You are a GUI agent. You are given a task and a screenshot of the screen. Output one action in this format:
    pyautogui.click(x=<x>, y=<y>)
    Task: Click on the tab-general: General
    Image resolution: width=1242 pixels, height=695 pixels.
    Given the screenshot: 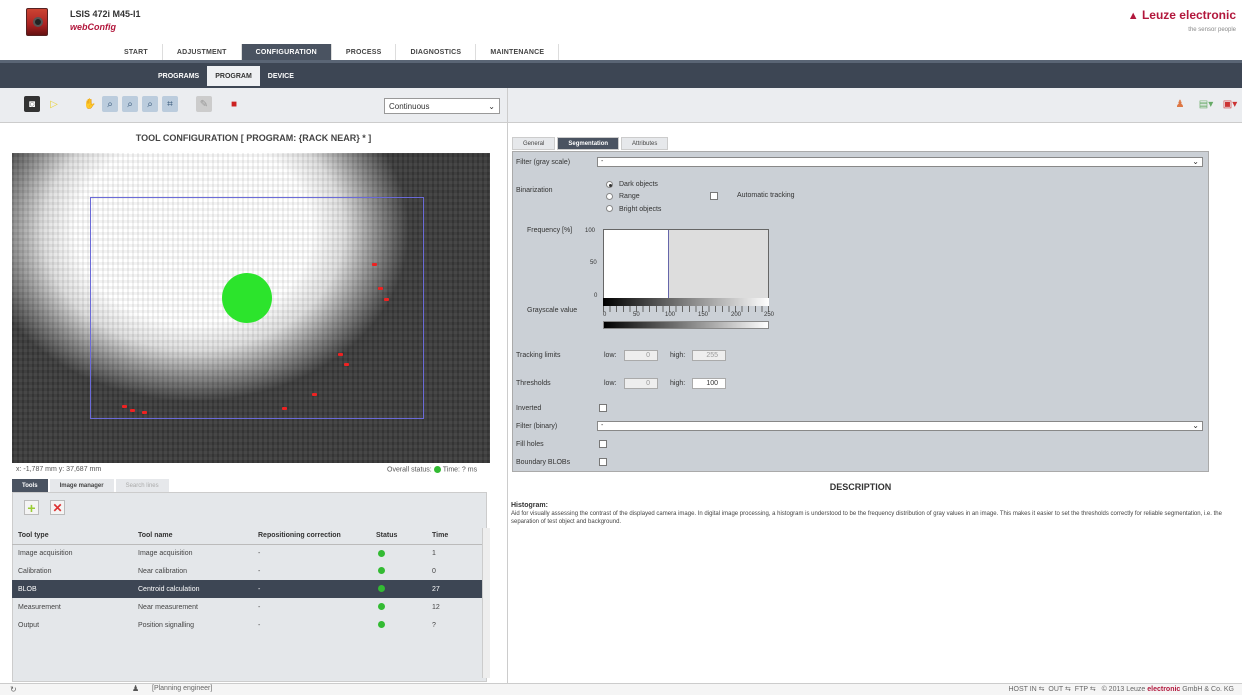 What is the action you would take?
    pyautogui.click(x=534, y=143)
    